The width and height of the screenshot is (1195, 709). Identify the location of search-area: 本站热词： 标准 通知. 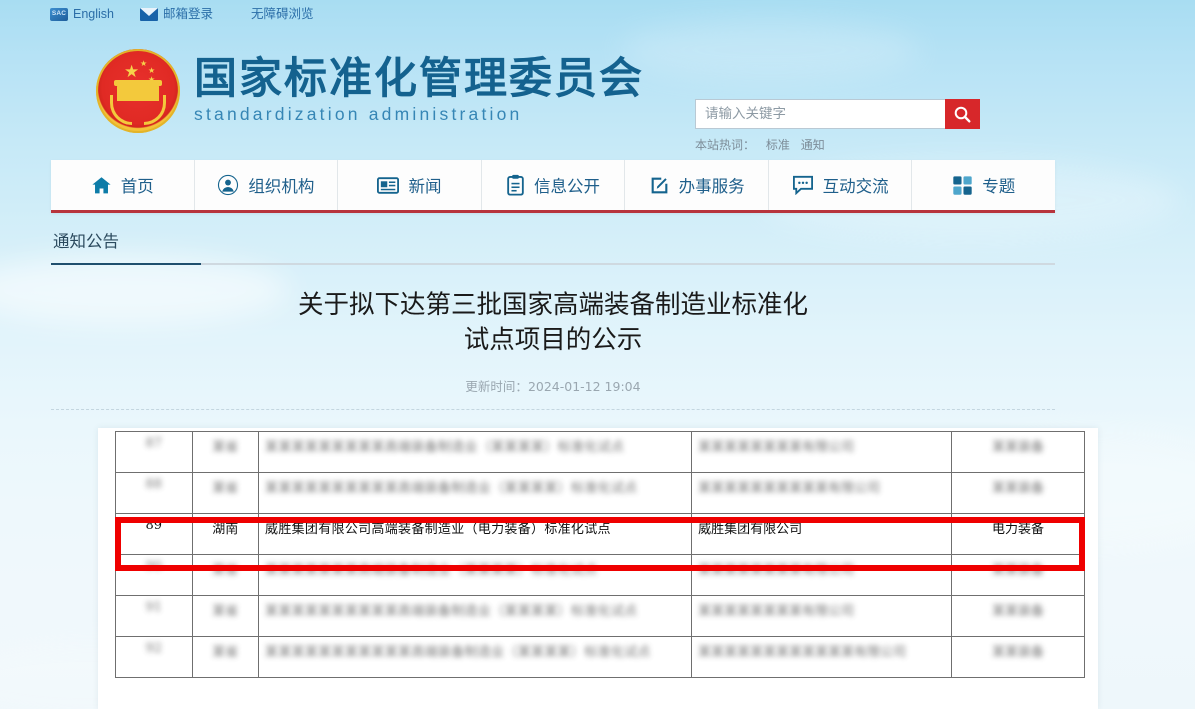
(837, 126).